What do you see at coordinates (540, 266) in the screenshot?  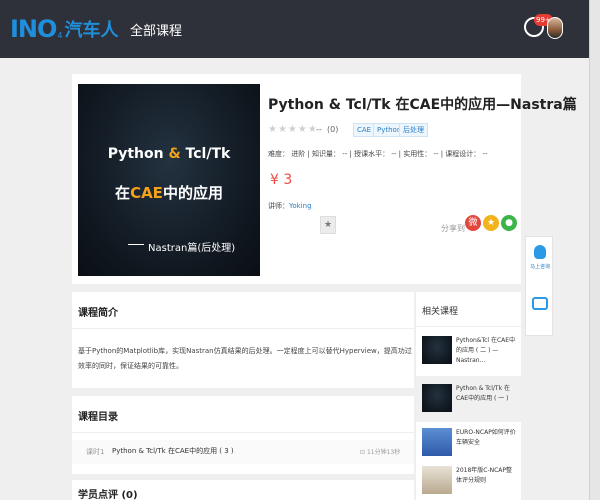 I see `consult-now-label: 马上咨询` at bounding box center [540, 266].